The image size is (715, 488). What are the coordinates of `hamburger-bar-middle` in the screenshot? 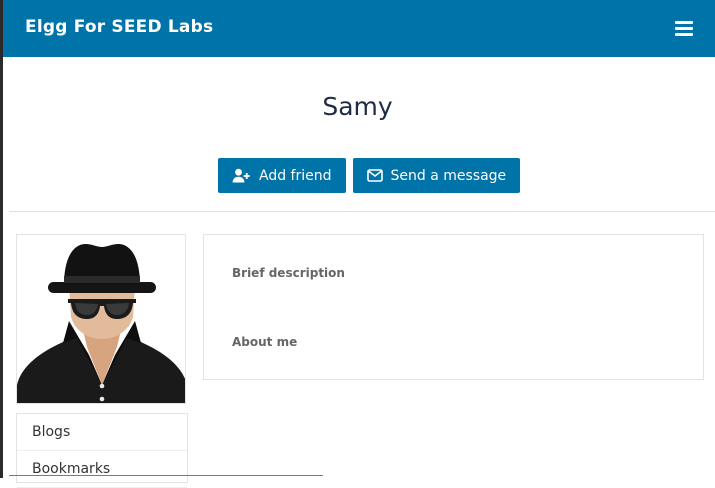 It's located at (684, 28).